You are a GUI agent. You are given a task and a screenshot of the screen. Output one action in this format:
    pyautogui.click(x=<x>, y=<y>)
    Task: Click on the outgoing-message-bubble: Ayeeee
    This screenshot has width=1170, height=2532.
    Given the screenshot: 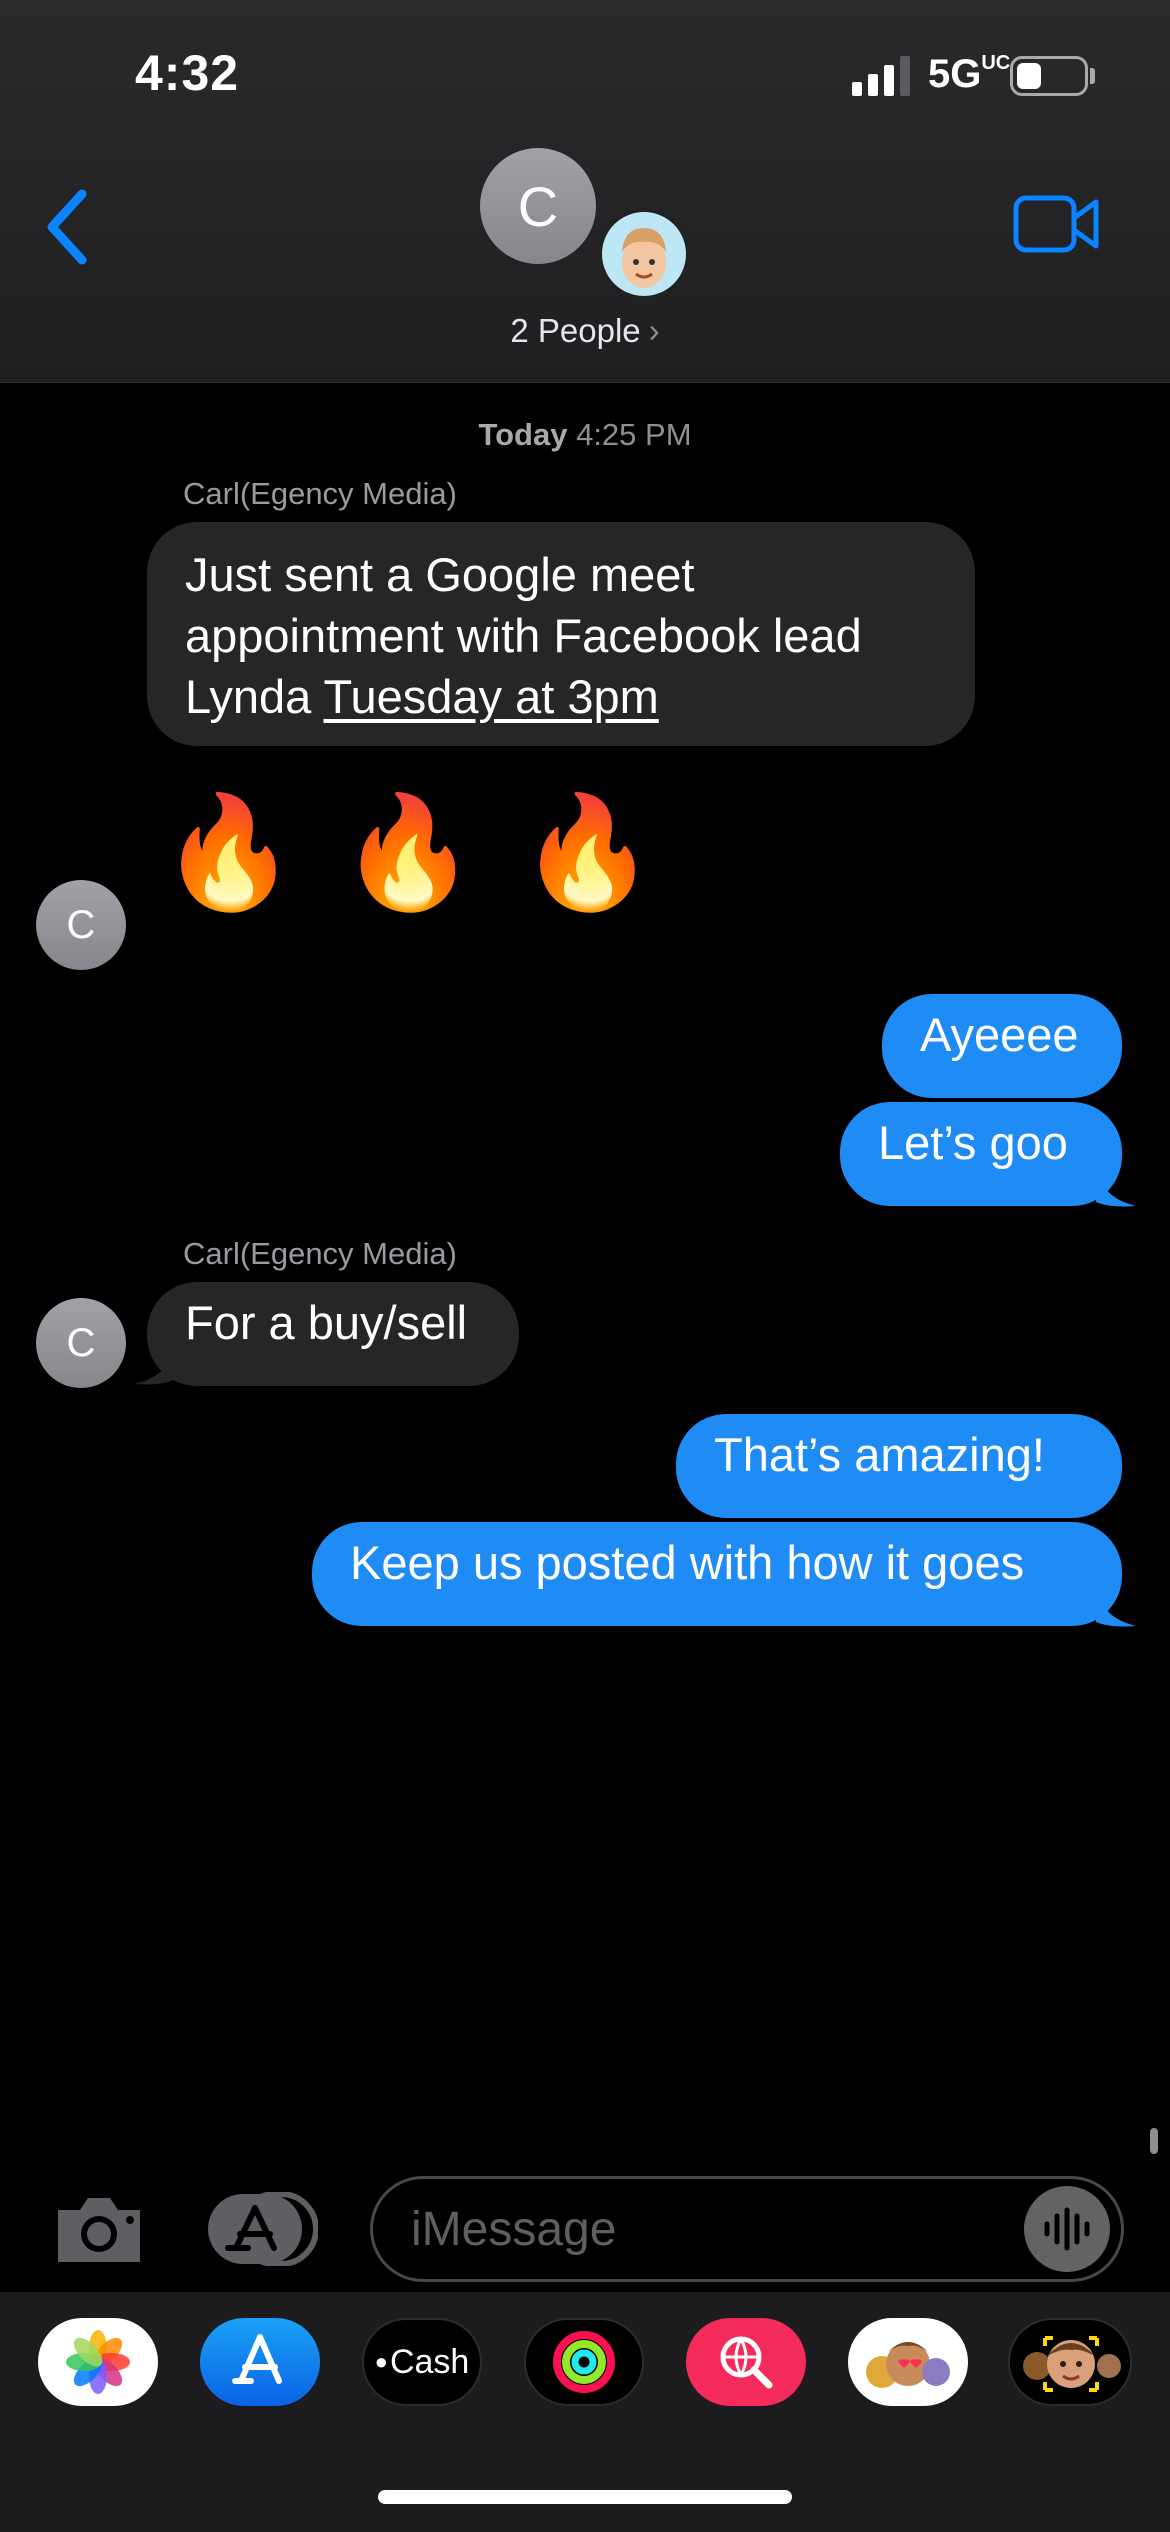 What is the action you would take?
    pyautogui.click(x=1002, y=1046)
    